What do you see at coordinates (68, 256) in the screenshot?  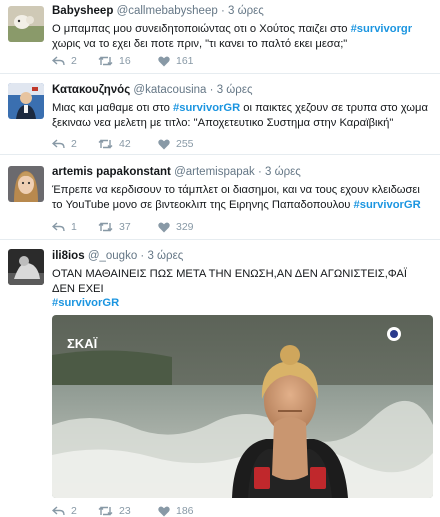 I see `display-name: ili8ios` at bounding box center [68, 256].